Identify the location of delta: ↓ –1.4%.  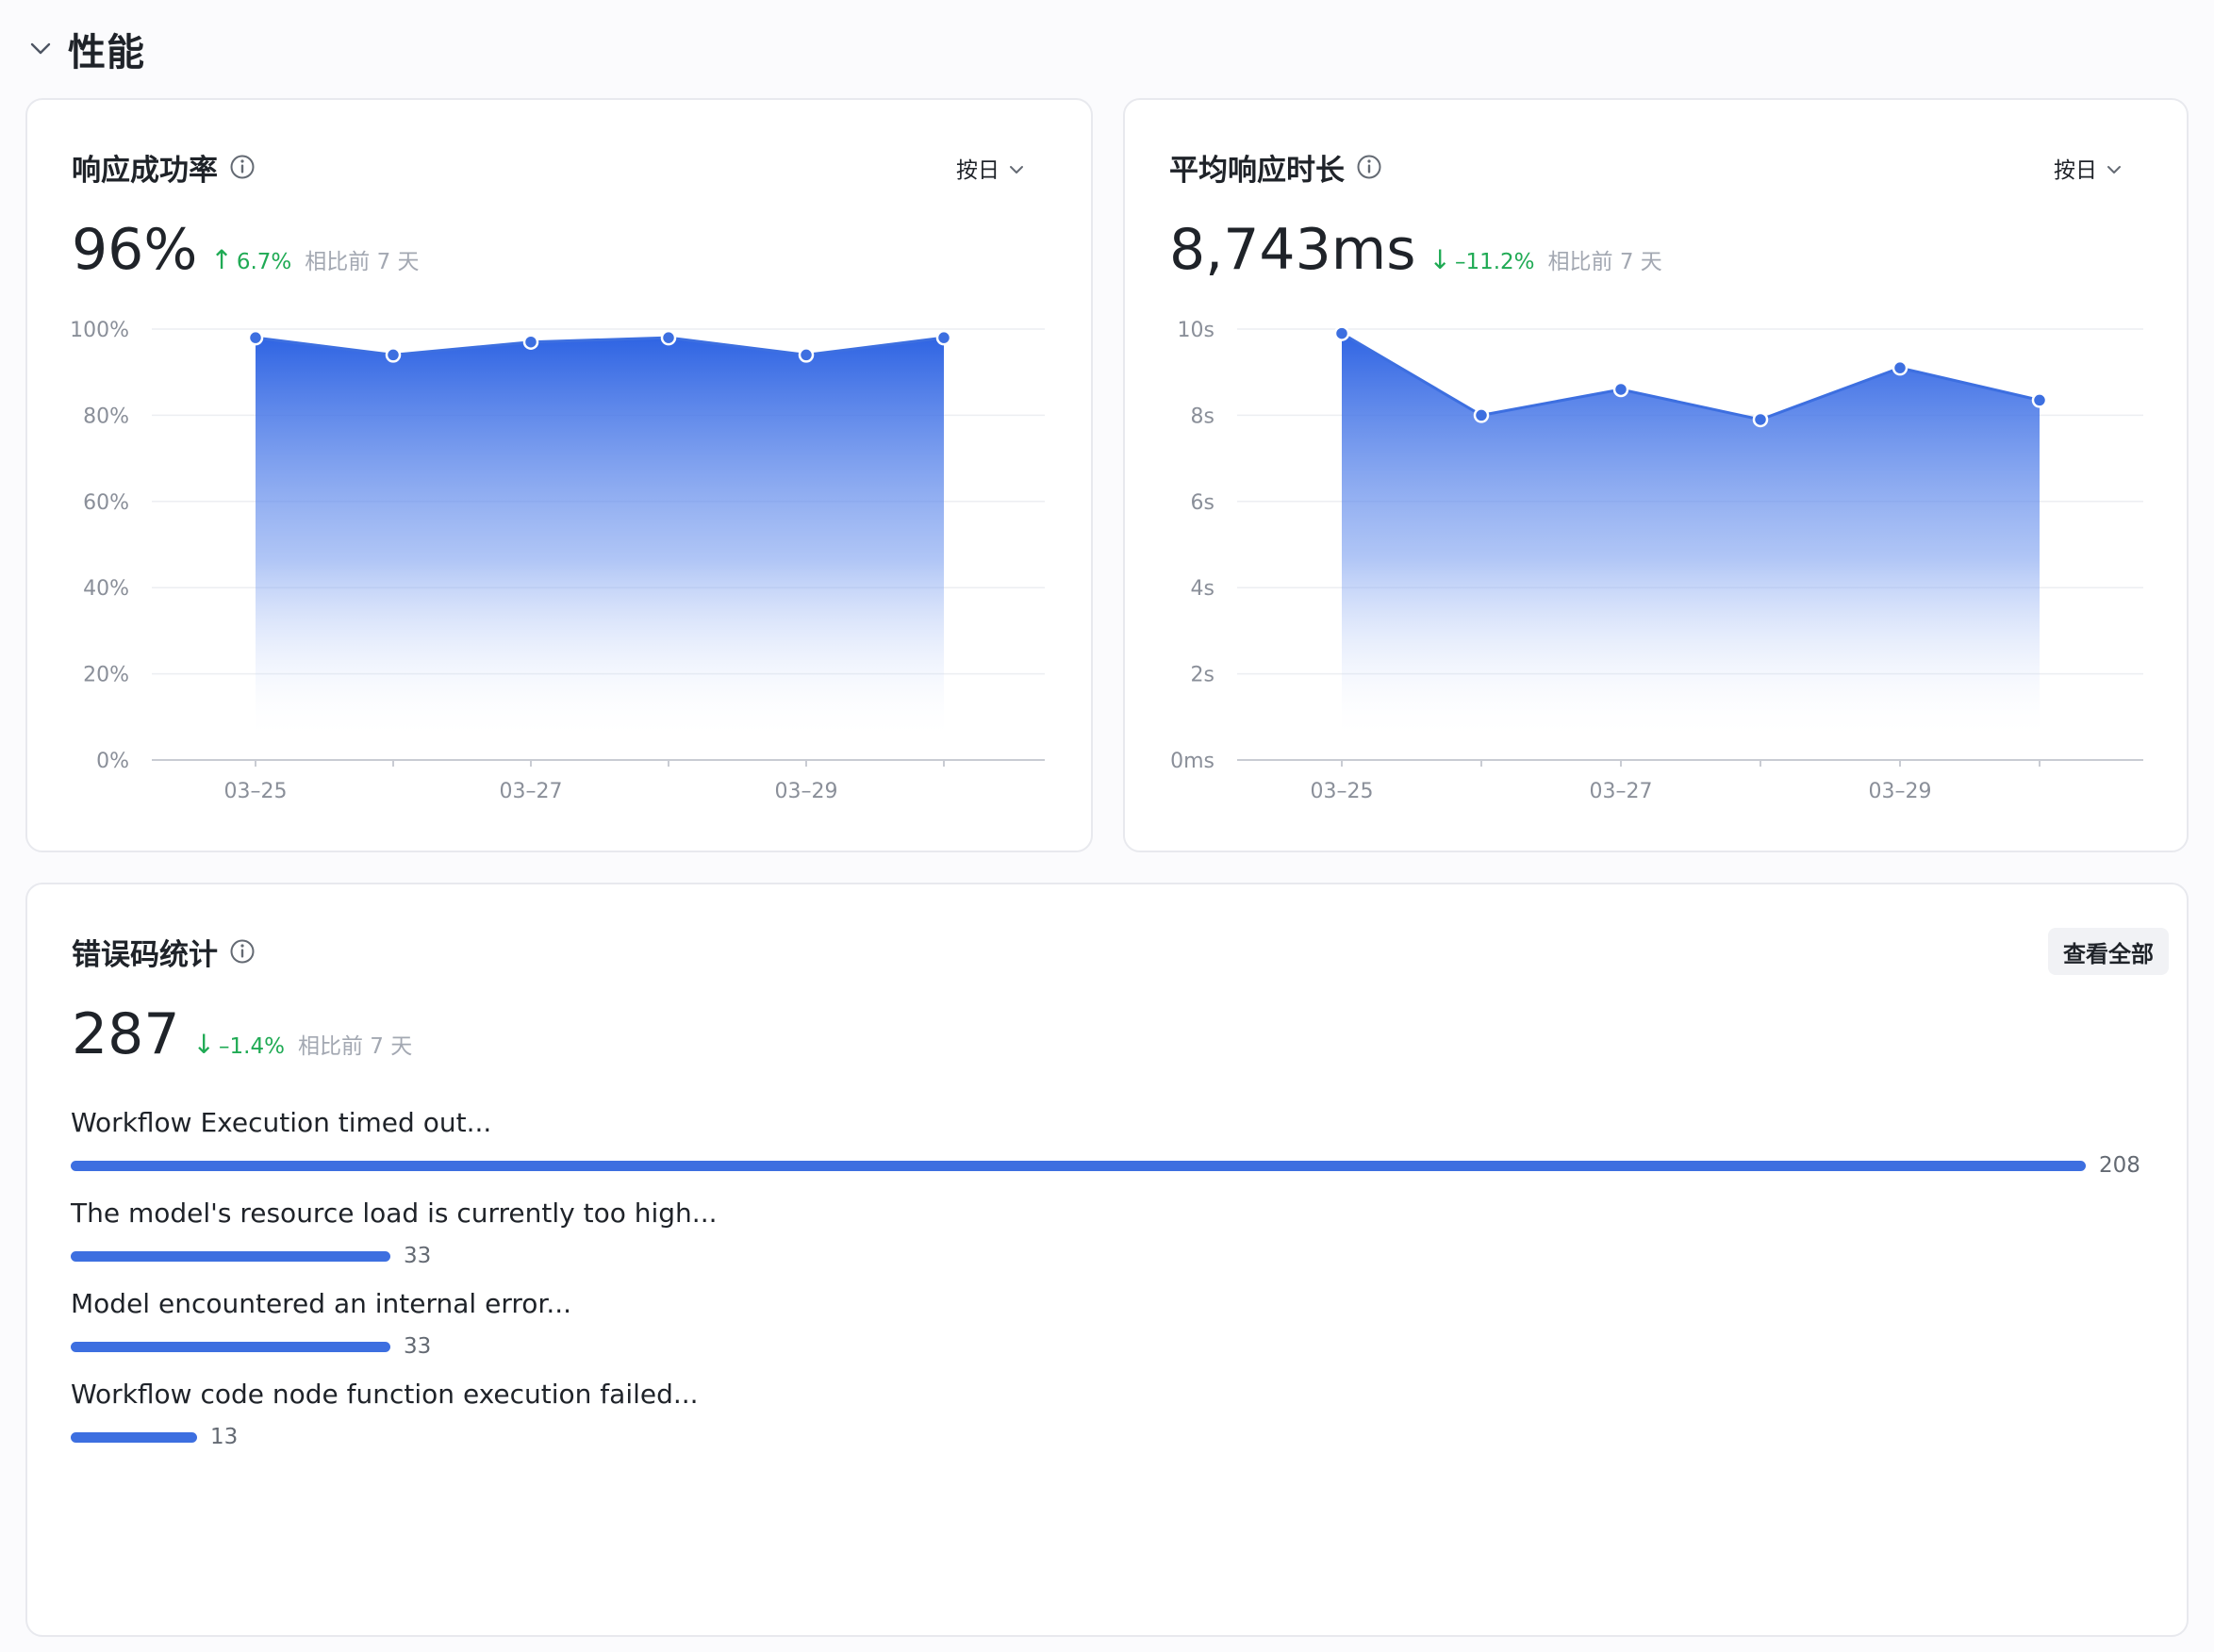
(239, 1044).